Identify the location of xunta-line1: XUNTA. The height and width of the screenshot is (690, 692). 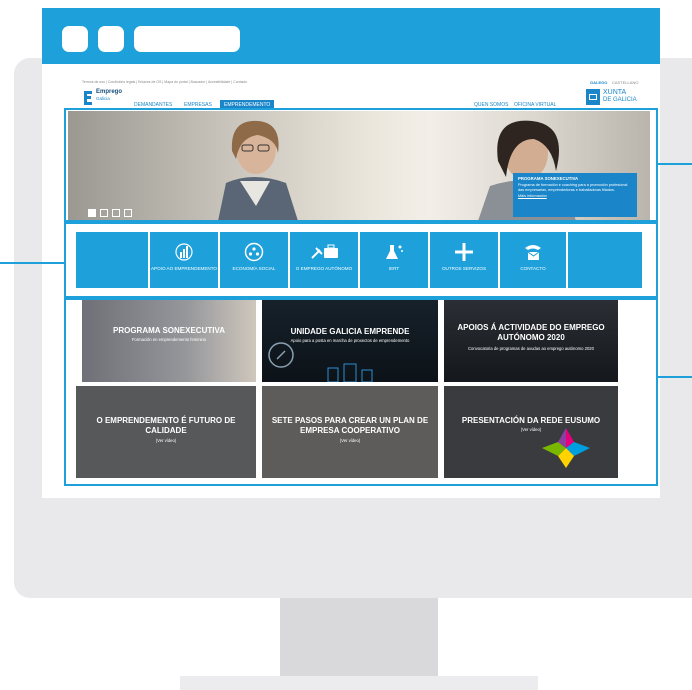
(615, 92).